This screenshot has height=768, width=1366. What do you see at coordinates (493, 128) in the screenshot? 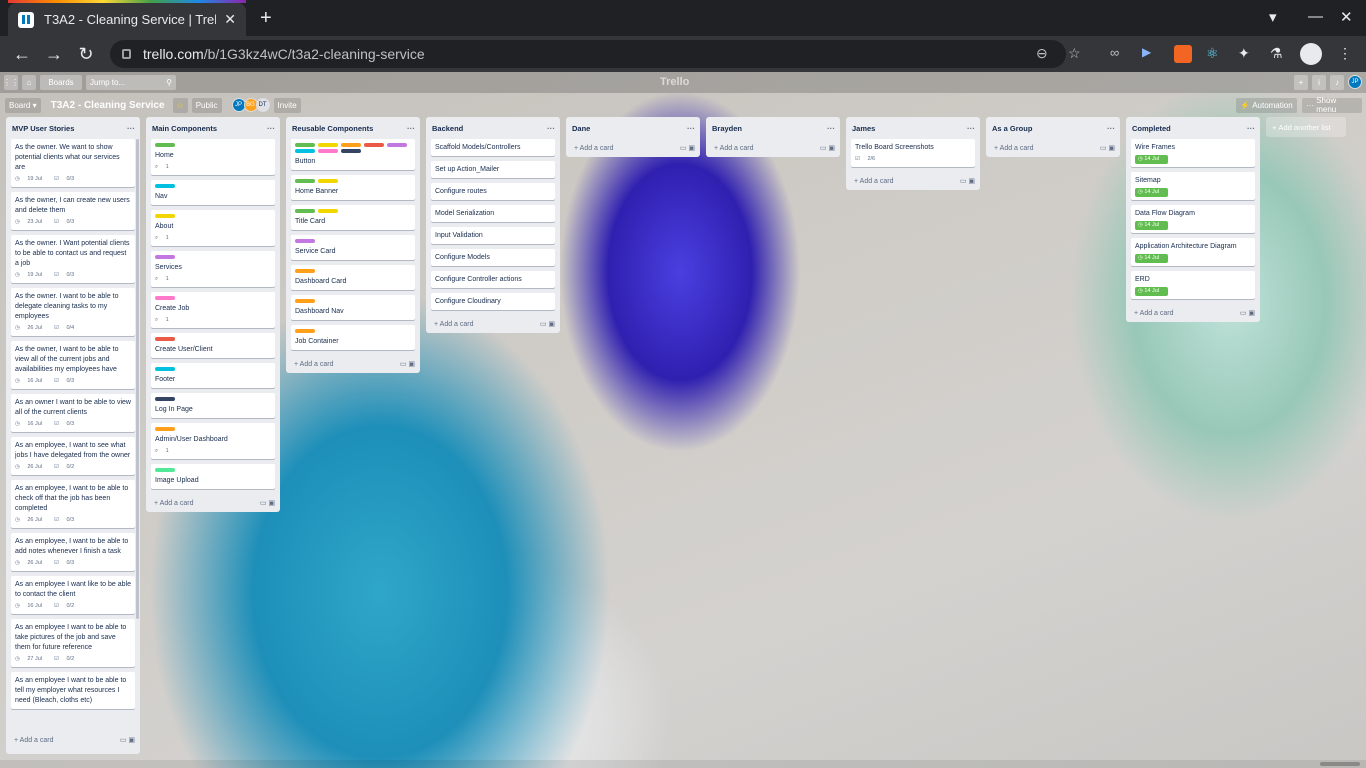
I see `list-header: Backend ···` at bounding box center [493, 128].